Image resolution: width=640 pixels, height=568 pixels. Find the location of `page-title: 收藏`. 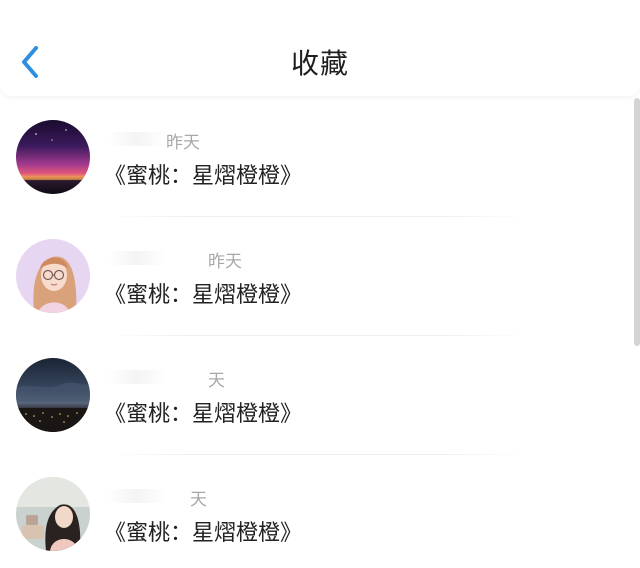

page-title: 收藏 is located at coordinates (319, 63).